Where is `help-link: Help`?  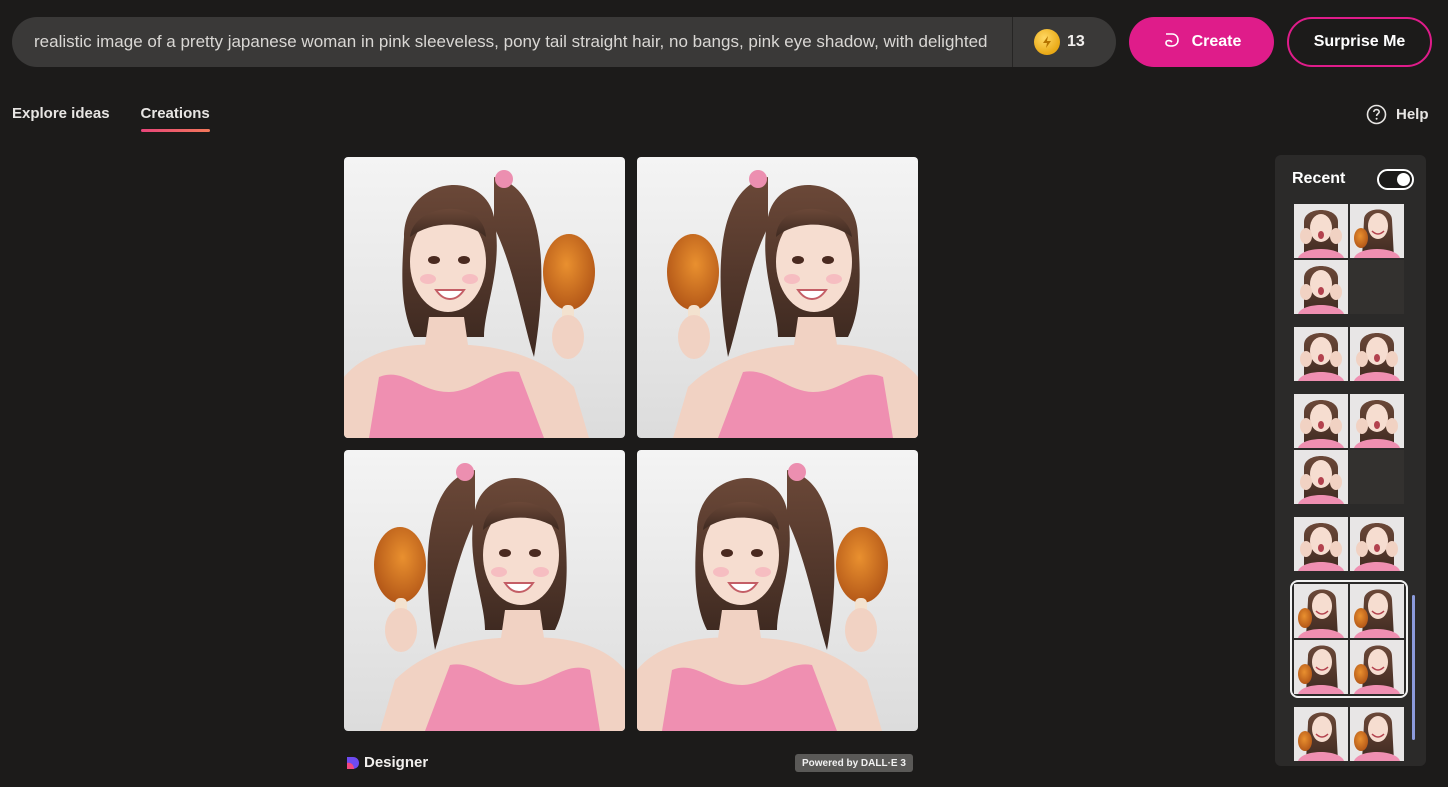
help-link: Help is located at coordinates (1397, 114).